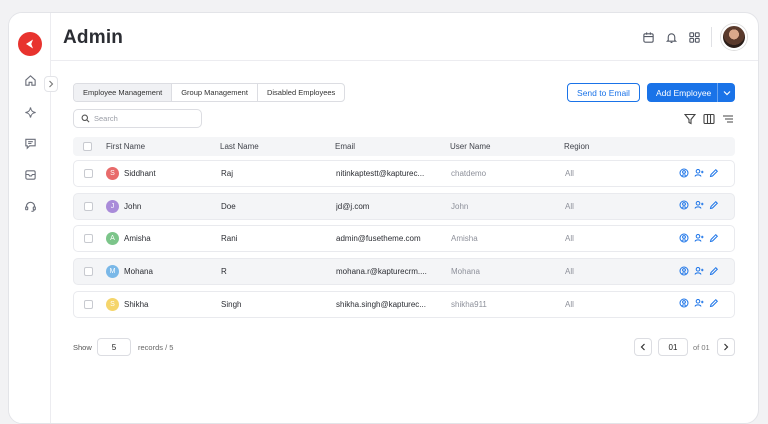  I want to click on top-header: Admin, so click(404, 37).